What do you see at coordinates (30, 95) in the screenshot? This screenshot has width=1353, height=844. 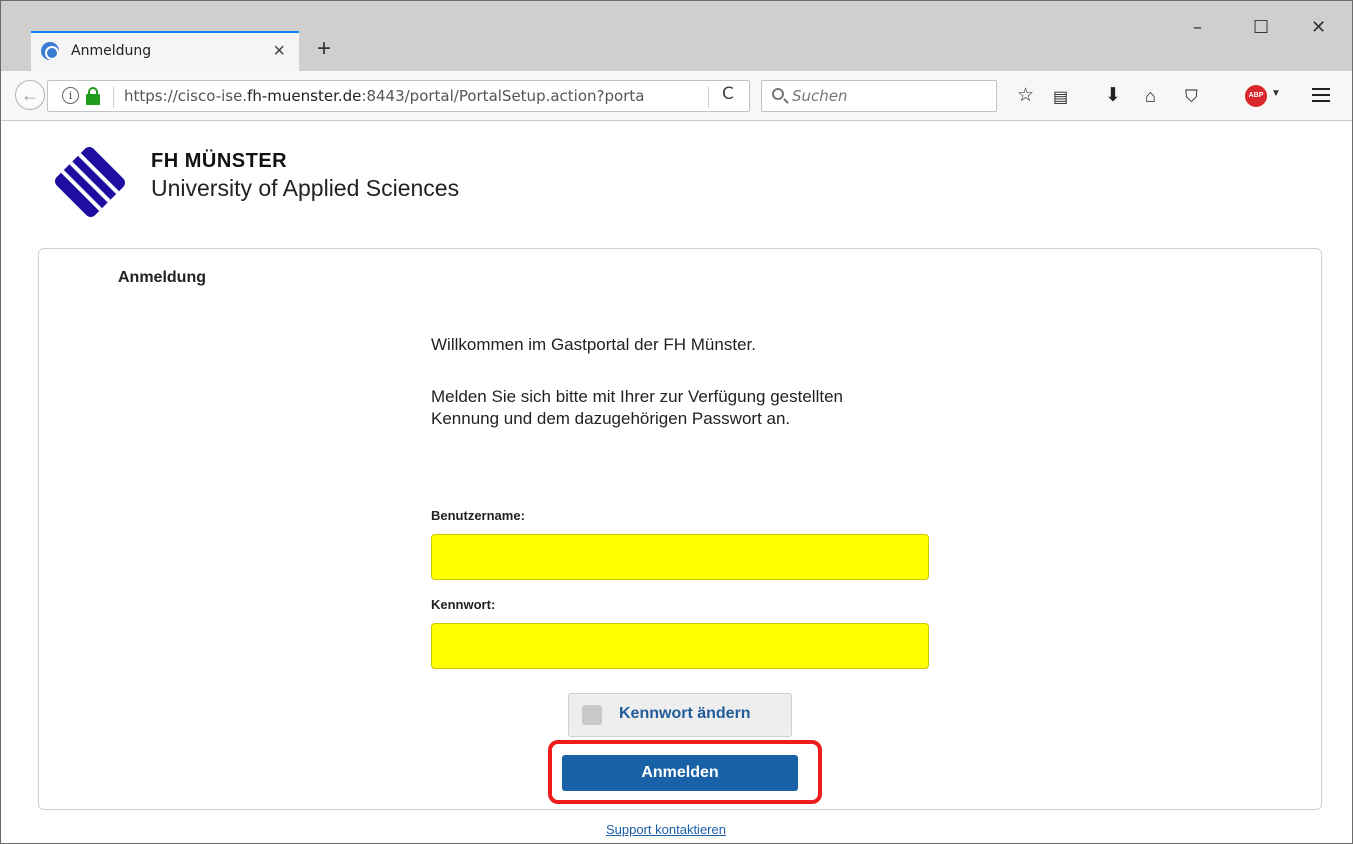 I see `back-button: ←` at bounding box center [30, 95].